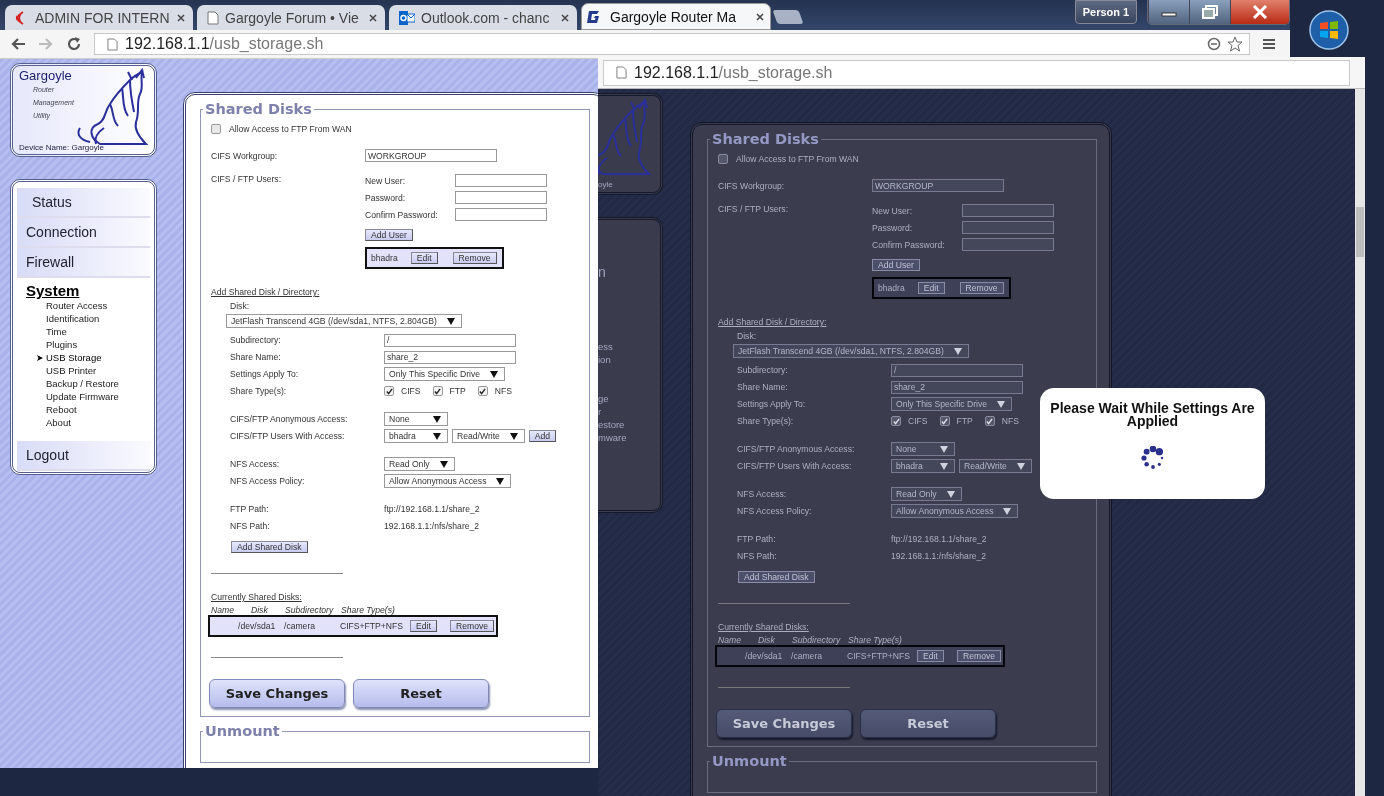 Image resolution: width=1384 pixels, height=796 pixels. Describe the element at coordinates (82, 396) in the screenshot. I see `subnav-item: Update Firmware` at that location.